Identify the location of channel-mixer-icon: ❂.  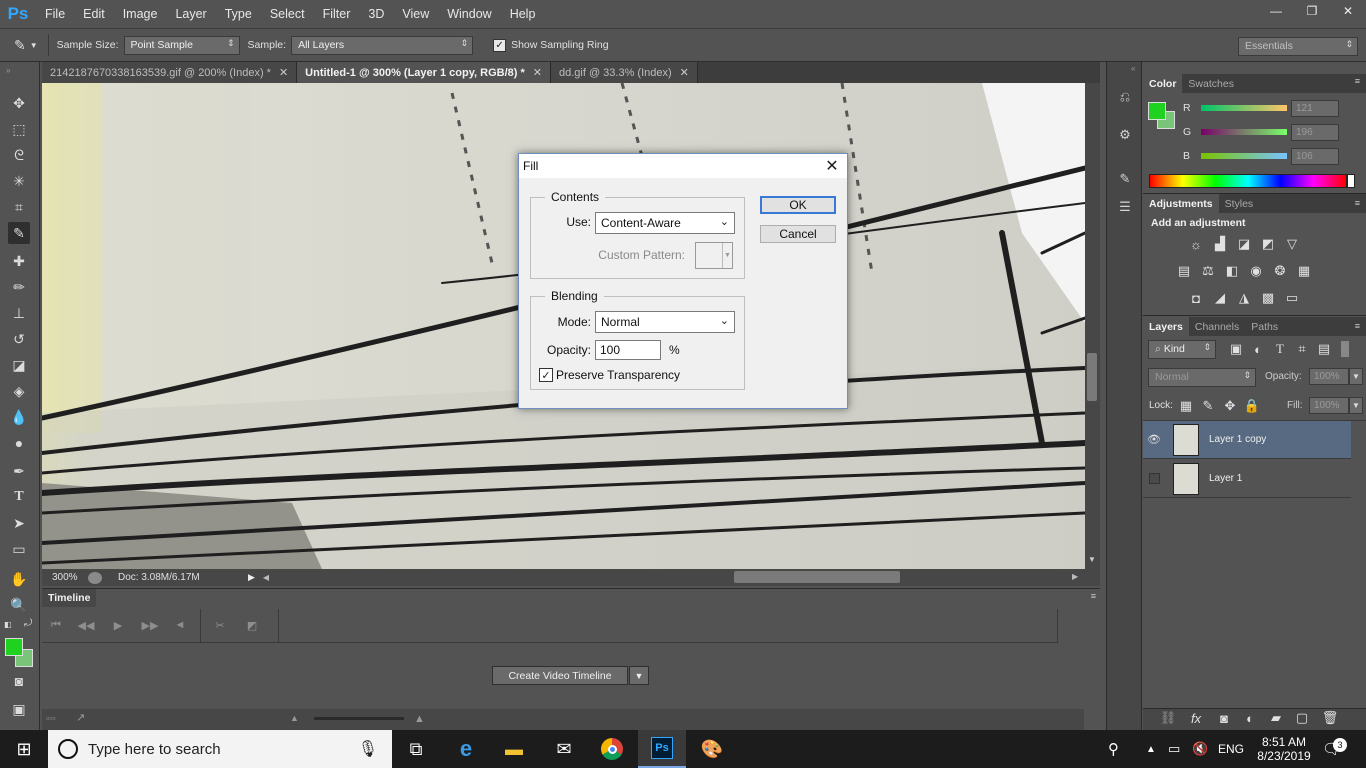
(1280, 271).